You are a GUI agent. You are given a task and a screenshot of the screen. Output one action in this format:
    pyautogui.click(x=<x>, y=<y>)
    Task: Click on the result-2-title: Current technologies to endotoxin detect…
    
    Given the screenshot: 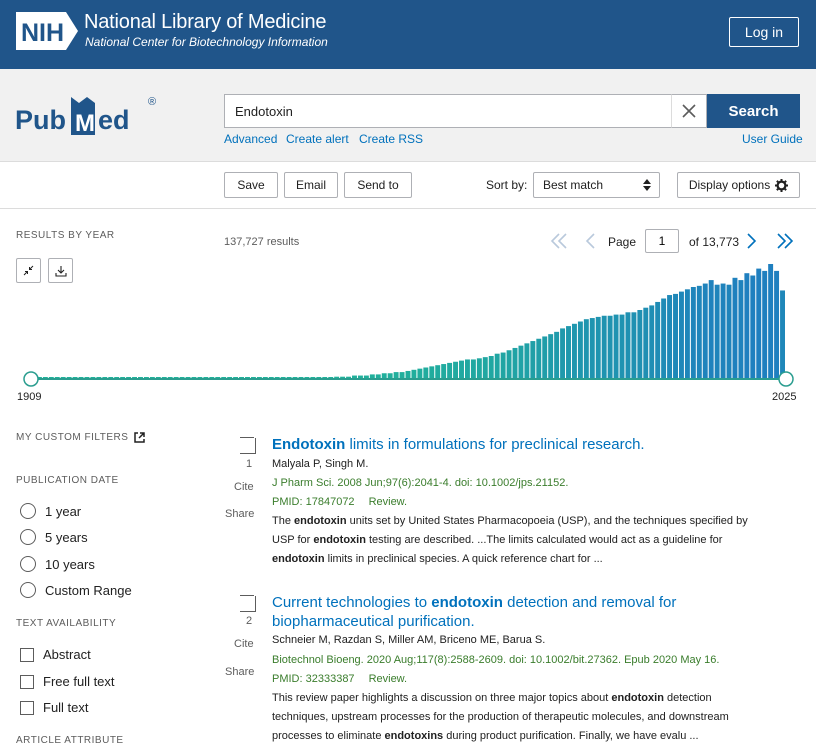 What is the action you would take?
    pyautogui.click(x=532, y=612)
    